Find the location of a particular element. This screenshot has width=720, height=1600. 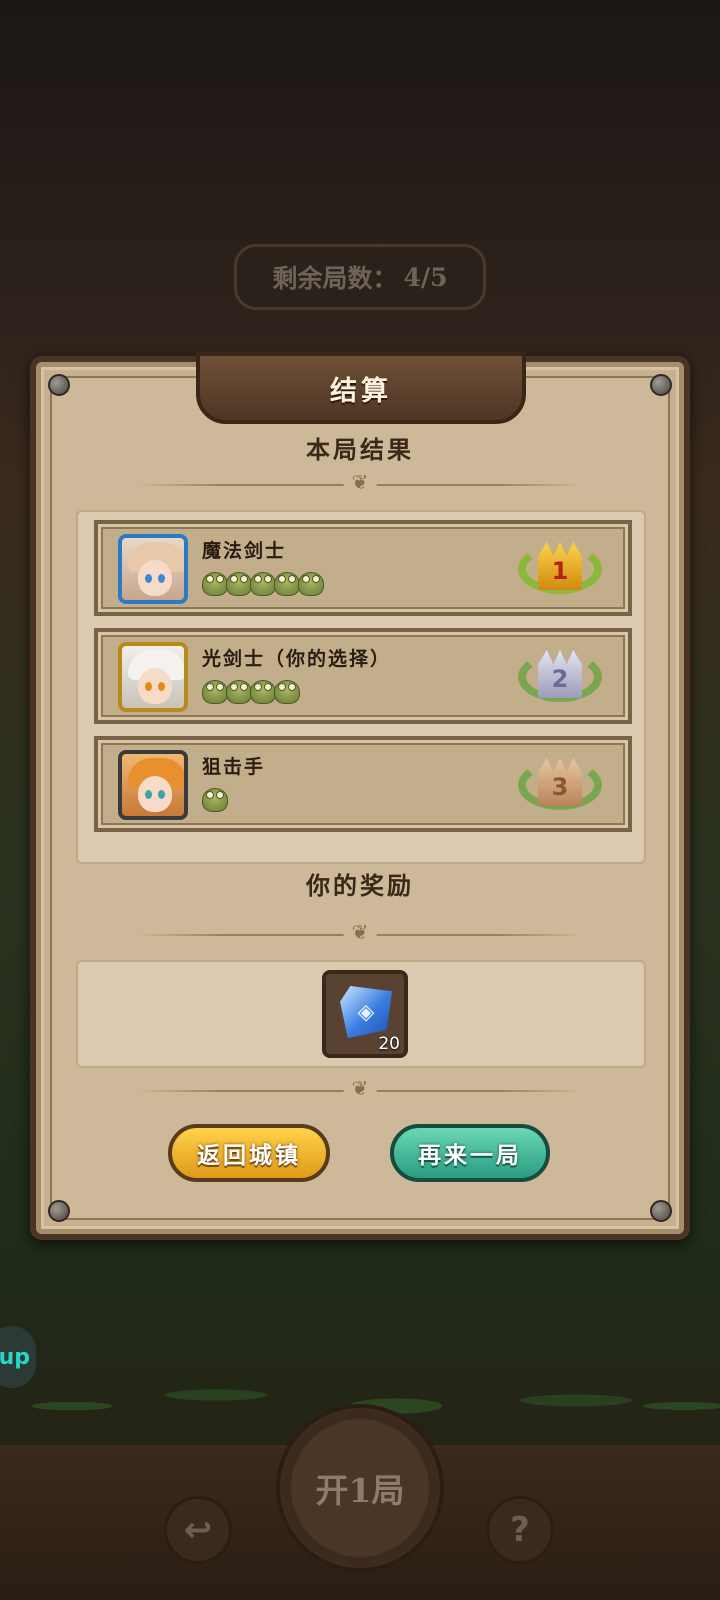

avatar-magic-swordsman is located at coordinates (153, 569).